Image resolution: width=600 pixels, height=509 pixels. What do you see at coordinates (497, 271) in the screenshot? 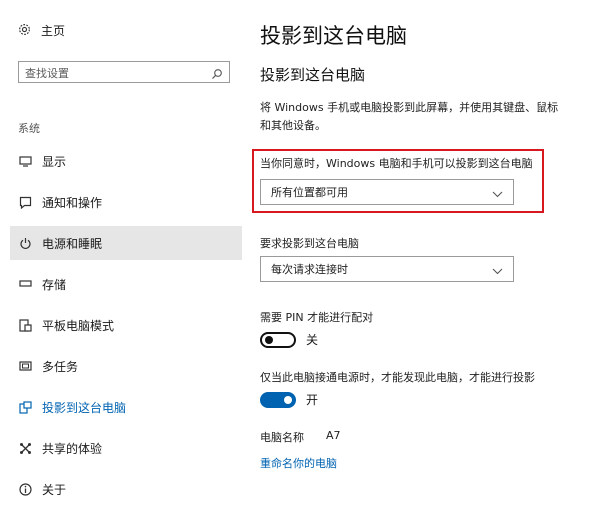
I see `chevron-down-icon` at bounding box center [497, 271].